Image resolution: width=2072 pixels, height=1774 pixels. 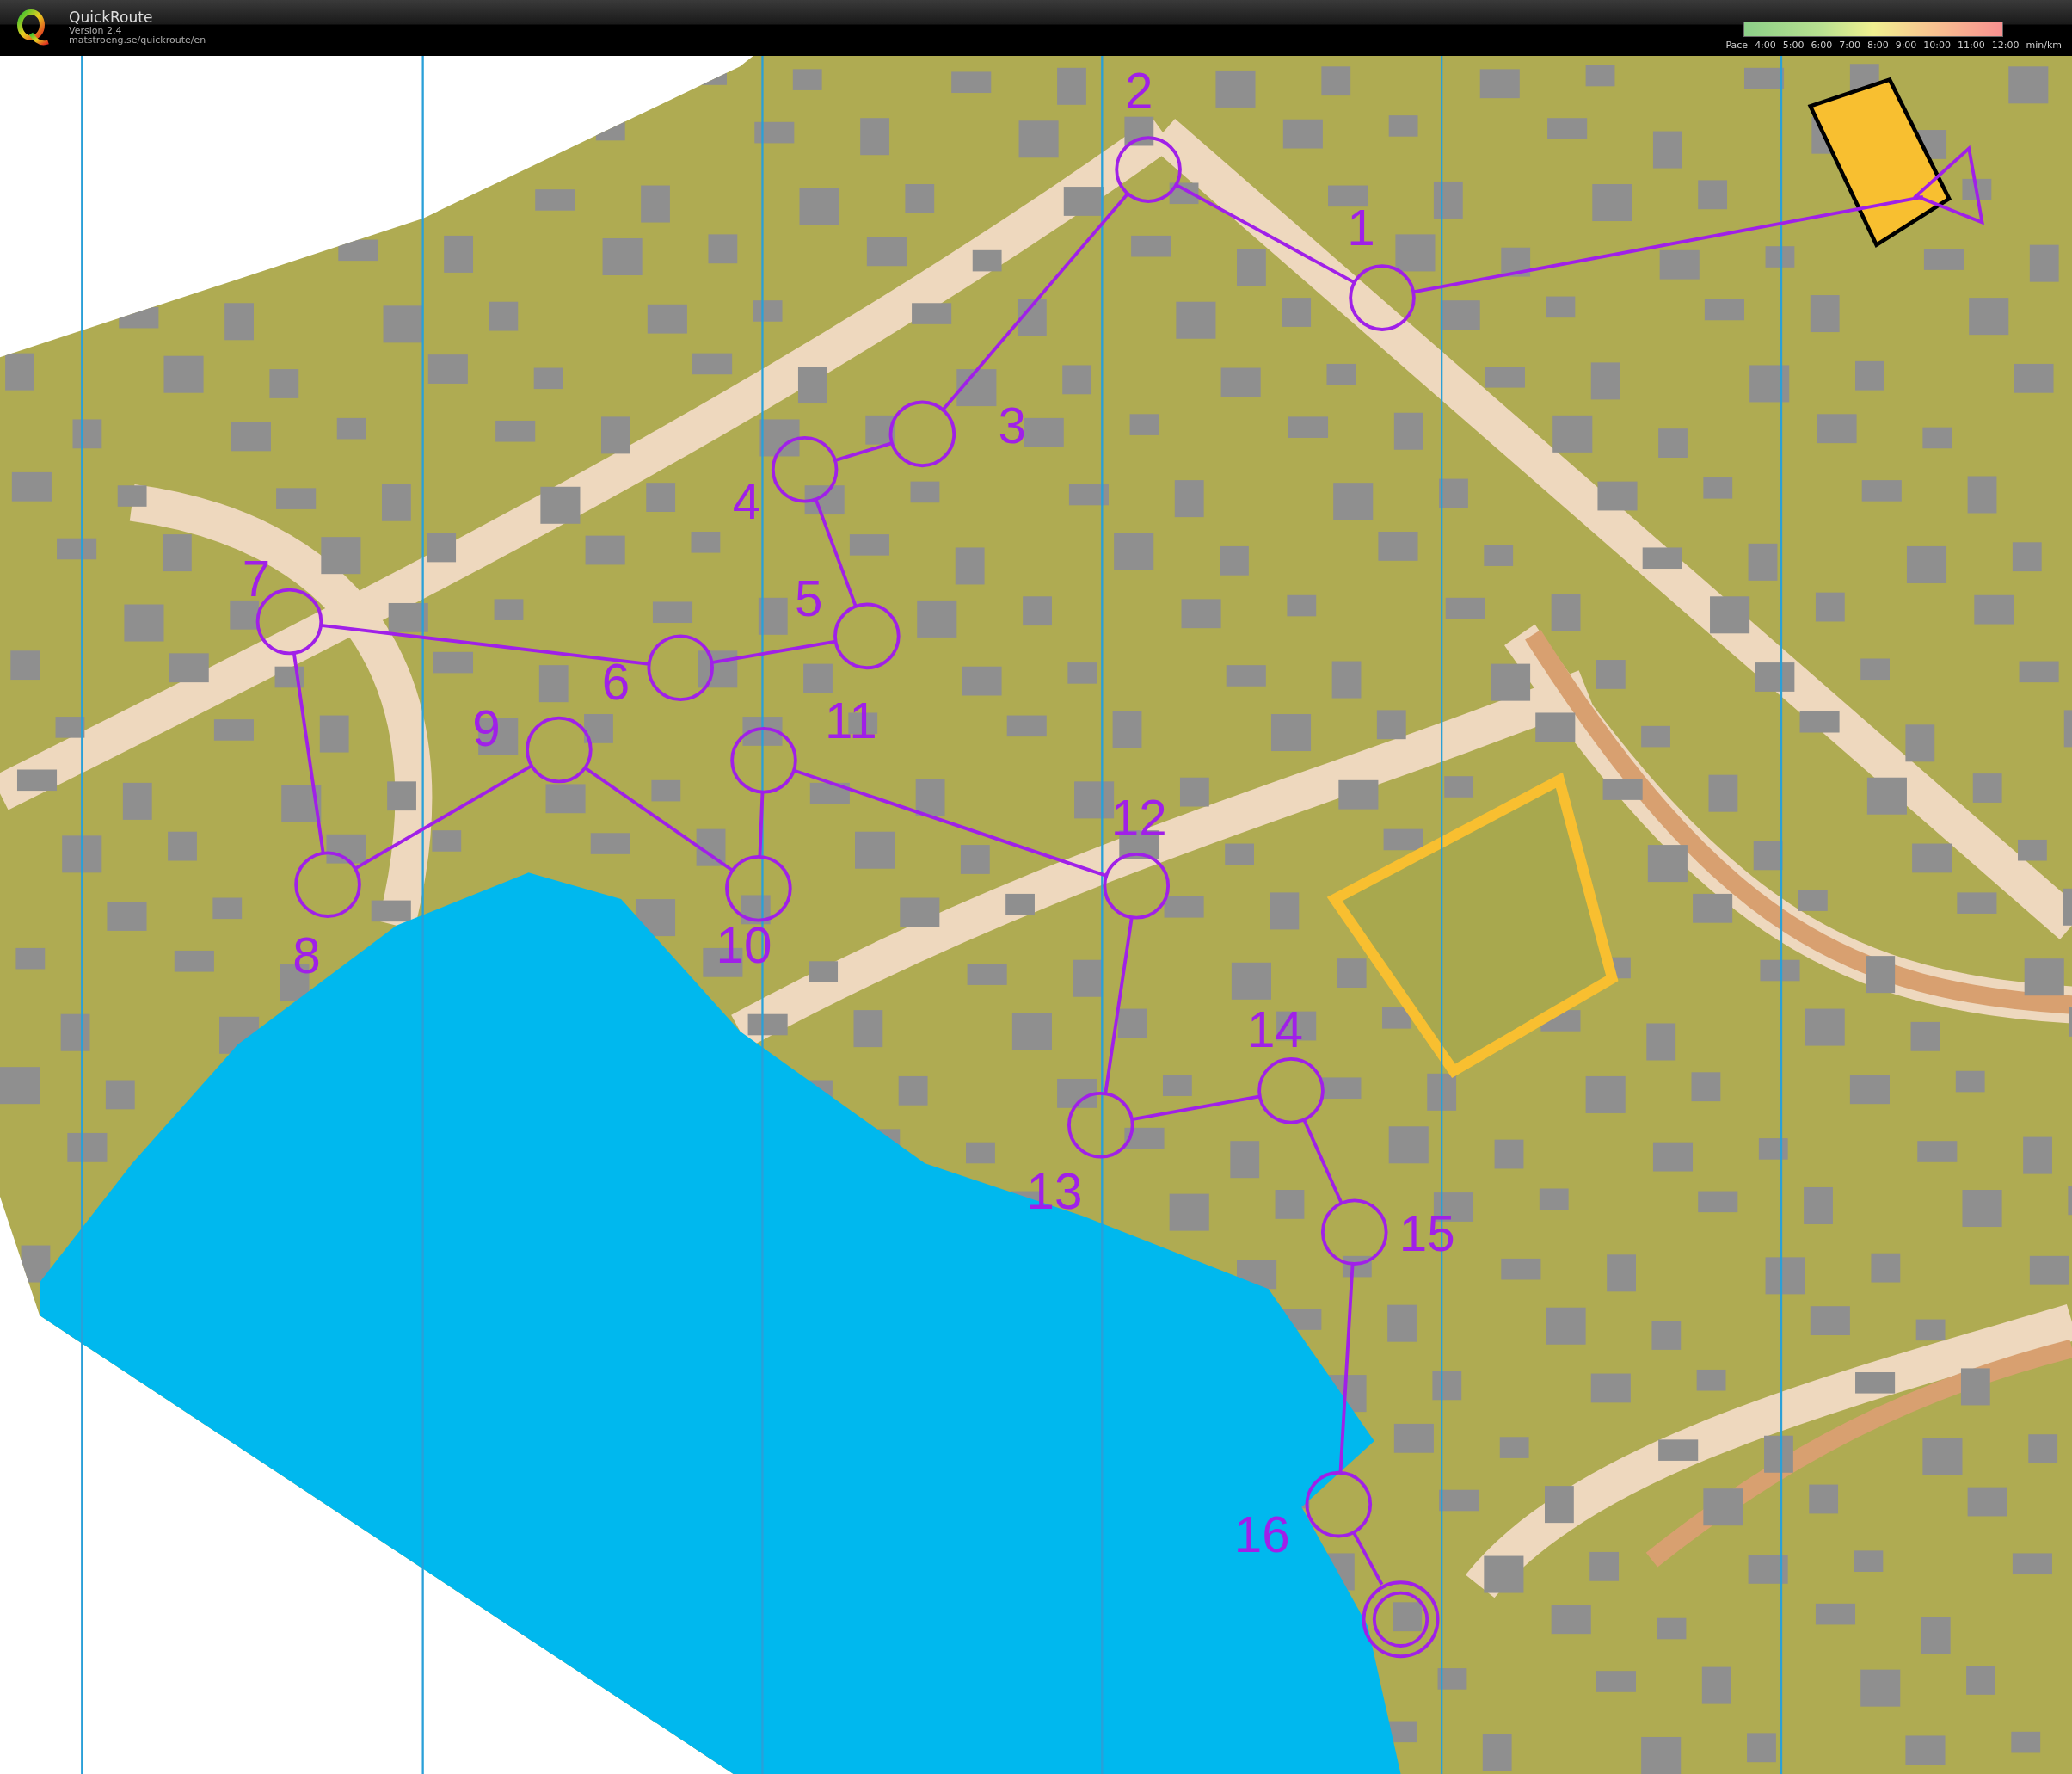 I want to click on control-number: 1, so click(x=1361, y=227).